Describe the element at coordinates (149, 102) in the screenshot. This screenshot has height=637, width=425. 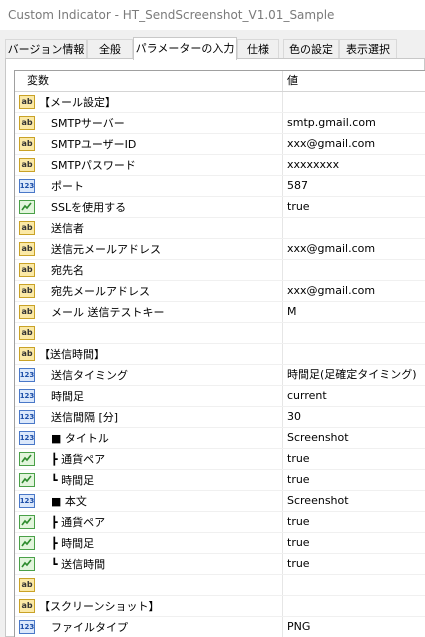
I see `variable-cell: ab 【メール設定】` at that location.